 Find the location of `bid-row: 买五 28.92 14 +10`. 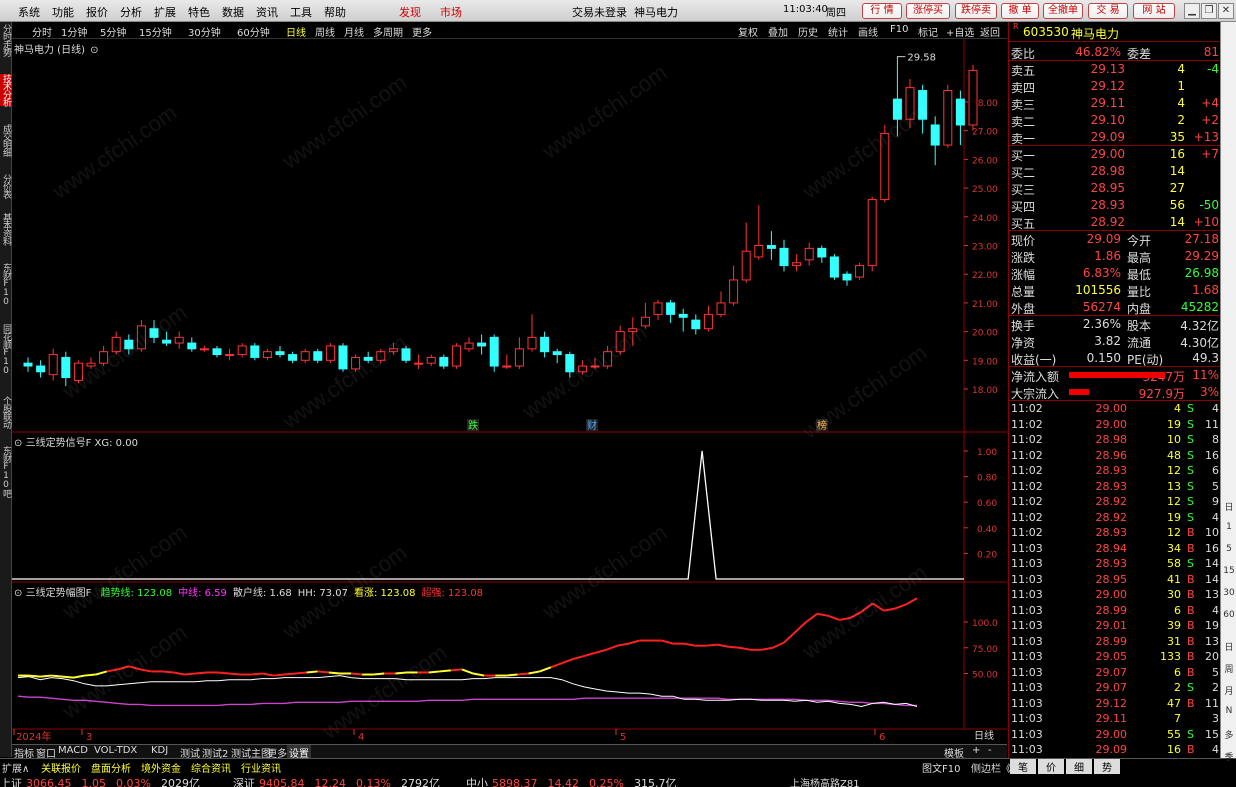

bid-row: 买五 28.92 14 +10 is located at coordinates (1115, 222).